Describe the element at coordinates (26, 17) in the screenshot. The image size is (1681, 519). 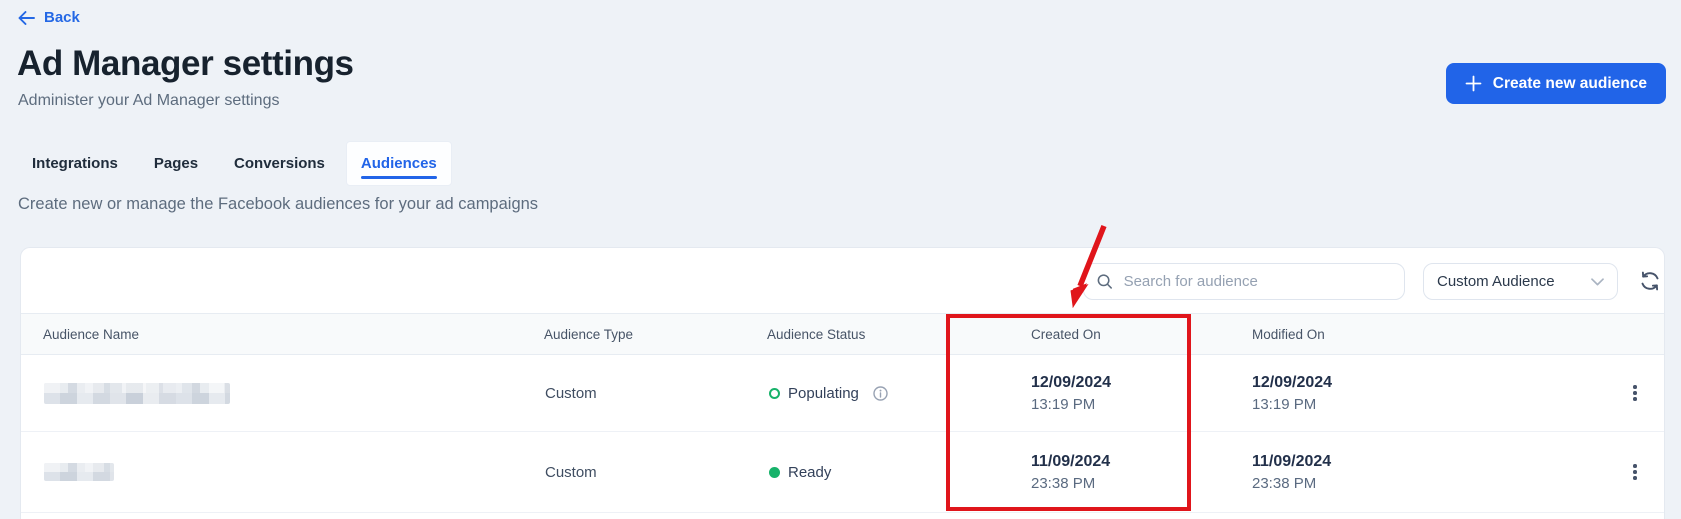
I see `back-arrow-icon` at that location.